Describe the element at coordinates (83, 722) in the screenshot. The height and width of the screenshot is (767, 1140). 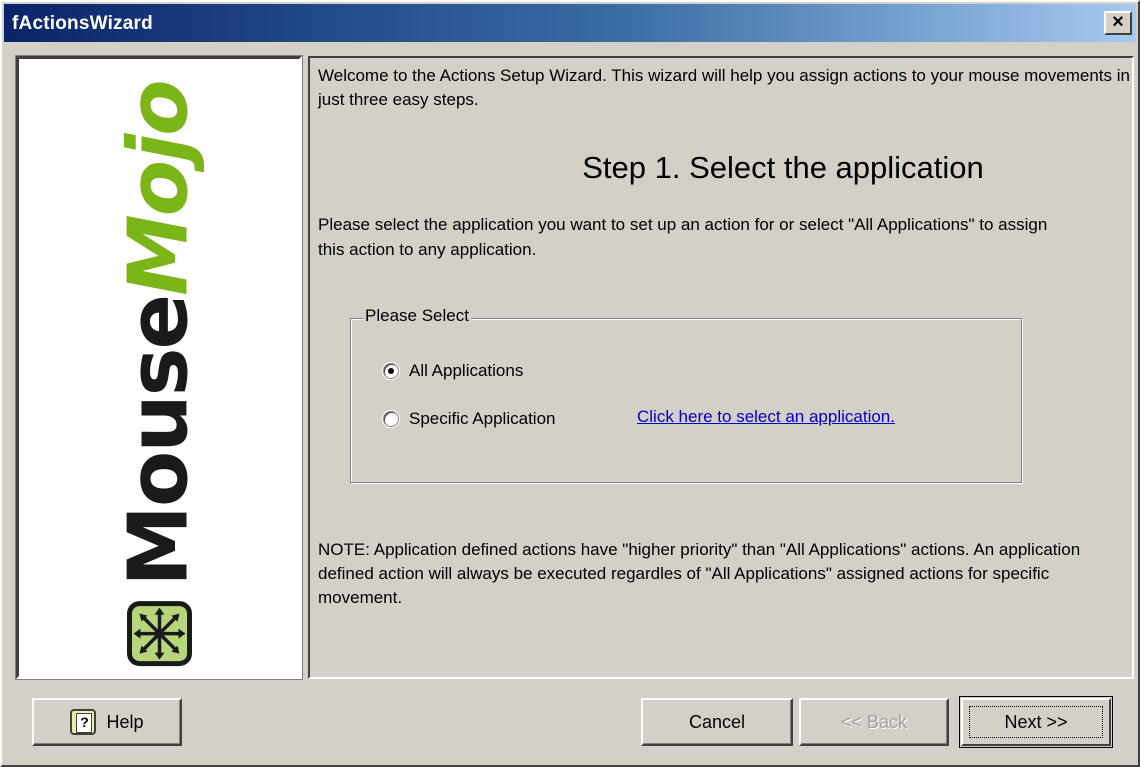
I see `help-book-icon: ?` at that location.